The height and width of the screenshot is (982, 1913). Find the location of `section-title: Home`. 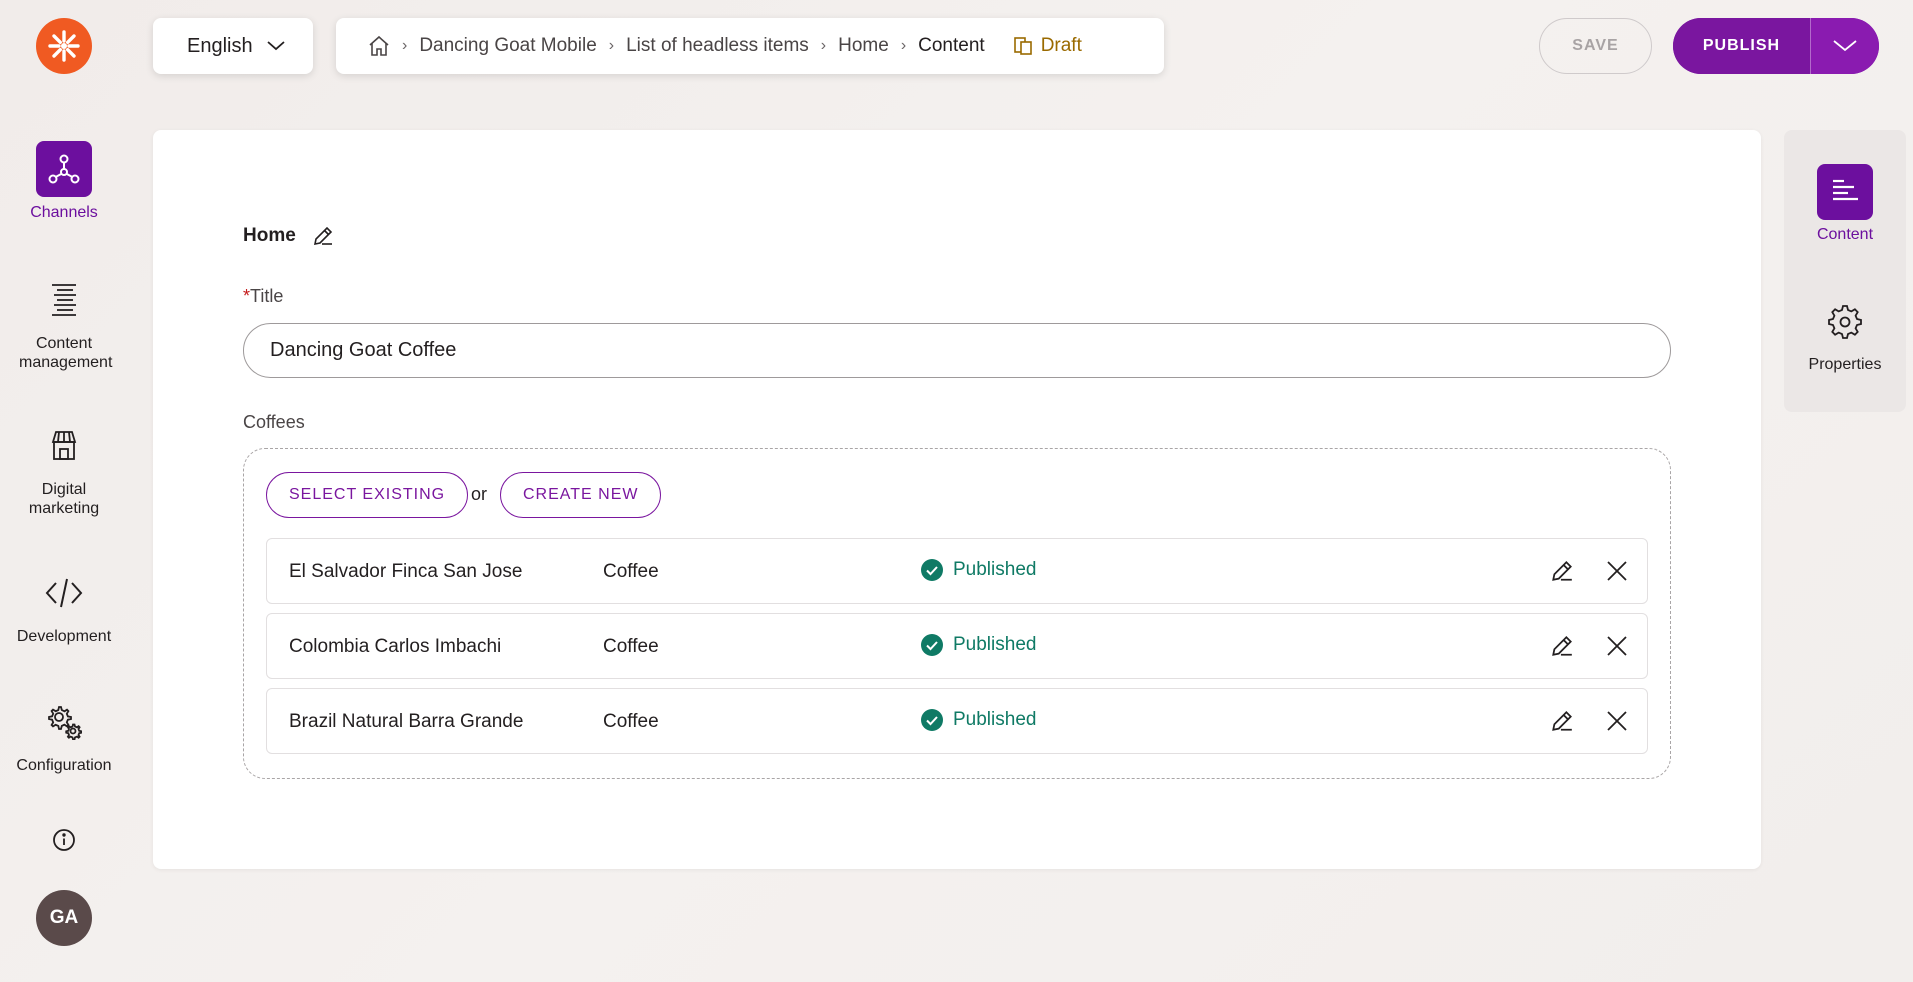

section-title: Home is located at coordinates (288, 236).